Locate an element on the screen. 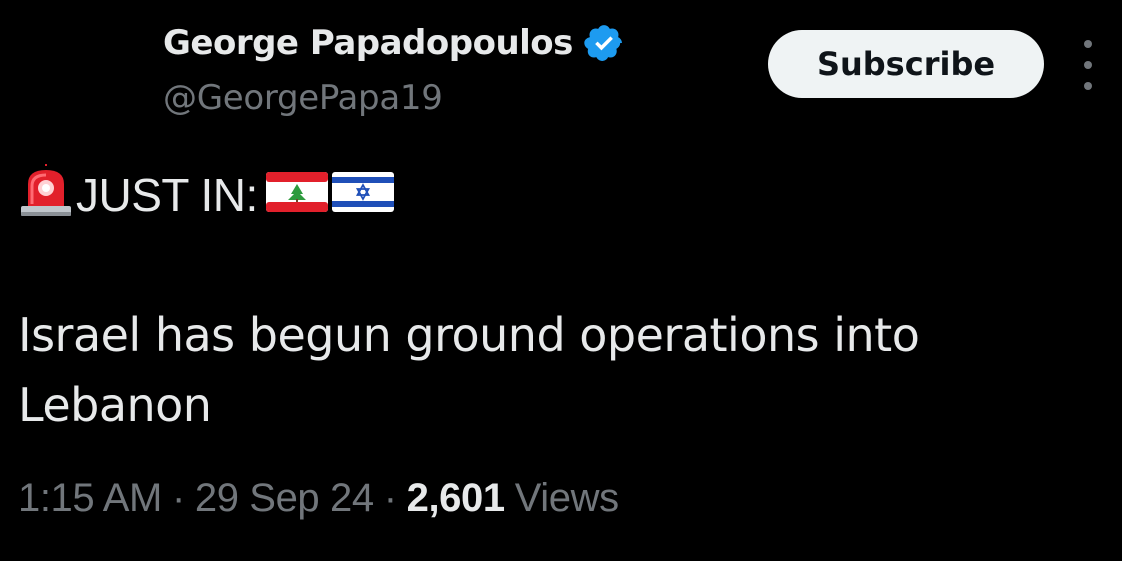 This screenshot has width=1122, height=561. author-name-row: George Papadopoulos is located at coordinates (394, 43).